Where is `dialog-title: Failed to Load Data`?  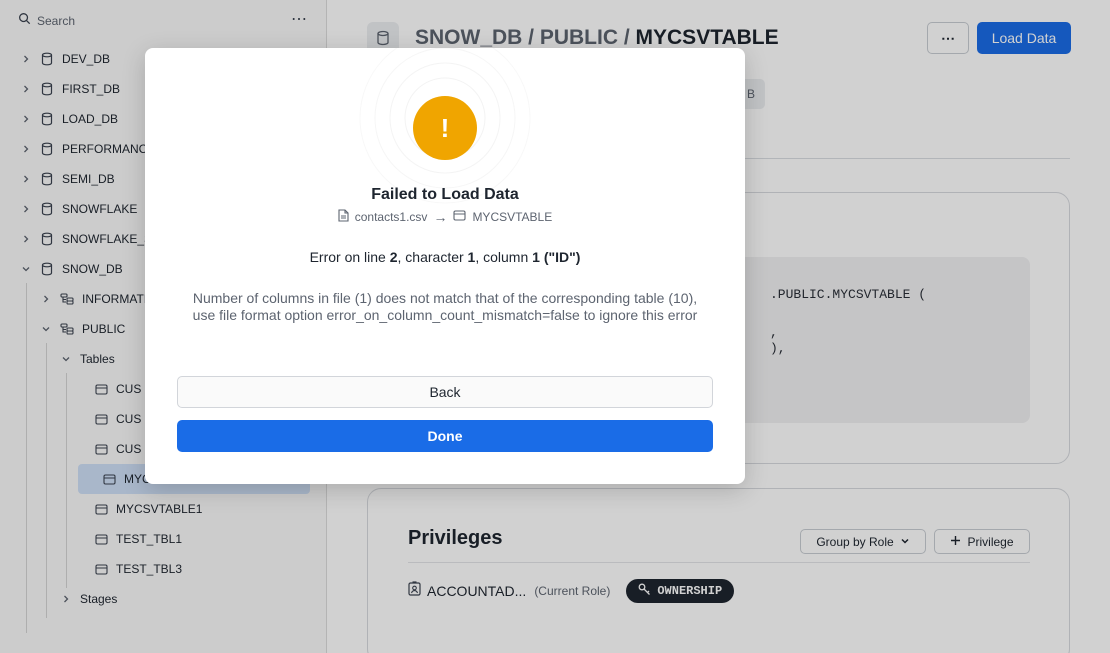
dialog-title: Failed to Load Data is located at coordinates (445, 194).